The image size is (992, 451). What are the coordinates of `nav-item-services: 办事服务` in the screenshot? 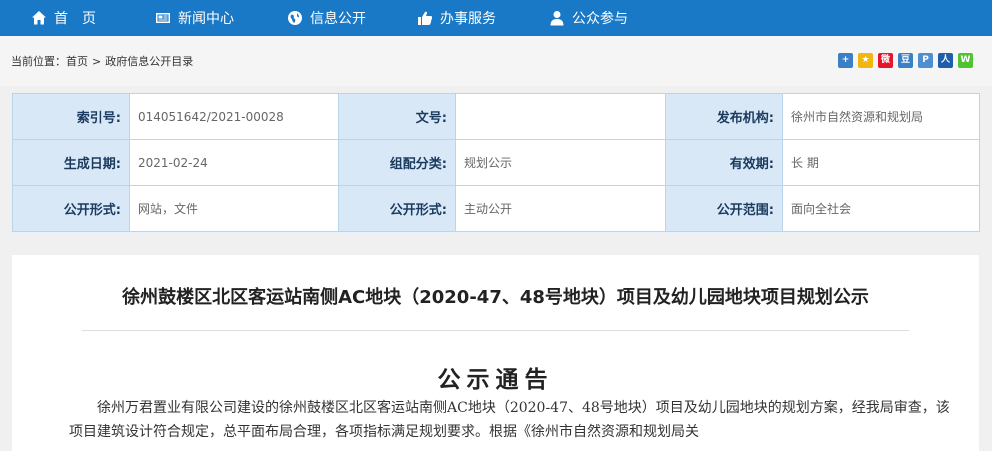 It's located at (456, 18).